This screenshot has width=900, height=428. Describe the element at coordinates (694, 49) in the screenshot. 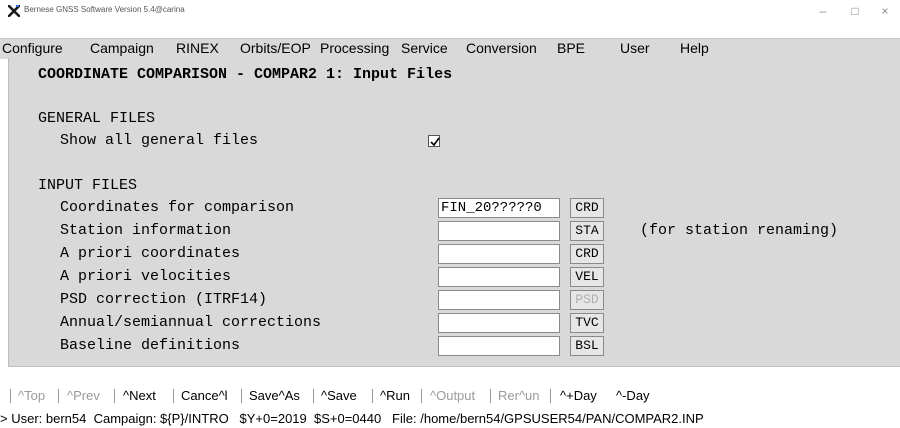

I see `menu-help: Help` at that location.